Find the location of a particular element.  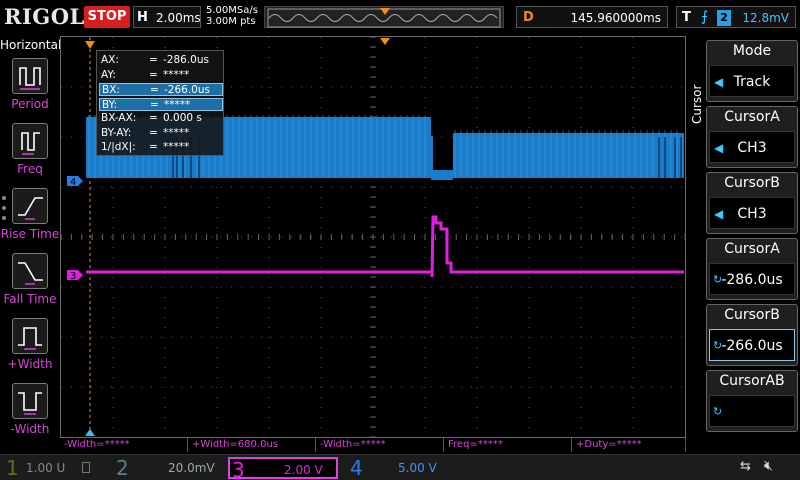

ch3-marker: 3 is located at coordinates (73, 276).